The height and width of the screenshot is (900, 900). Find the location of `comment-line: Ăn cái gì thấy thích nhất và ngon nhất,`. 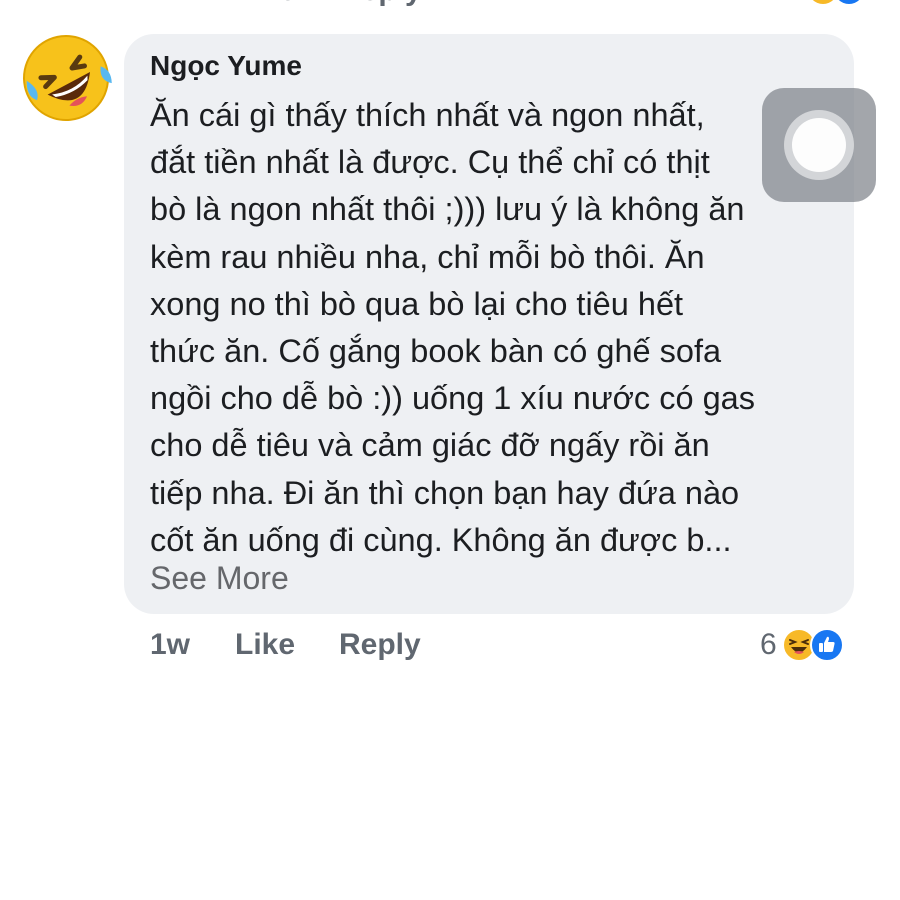

comment-line: Ăn cái gì thấy thích nhất và ngon nhất, is located at coordinates (427, 115).